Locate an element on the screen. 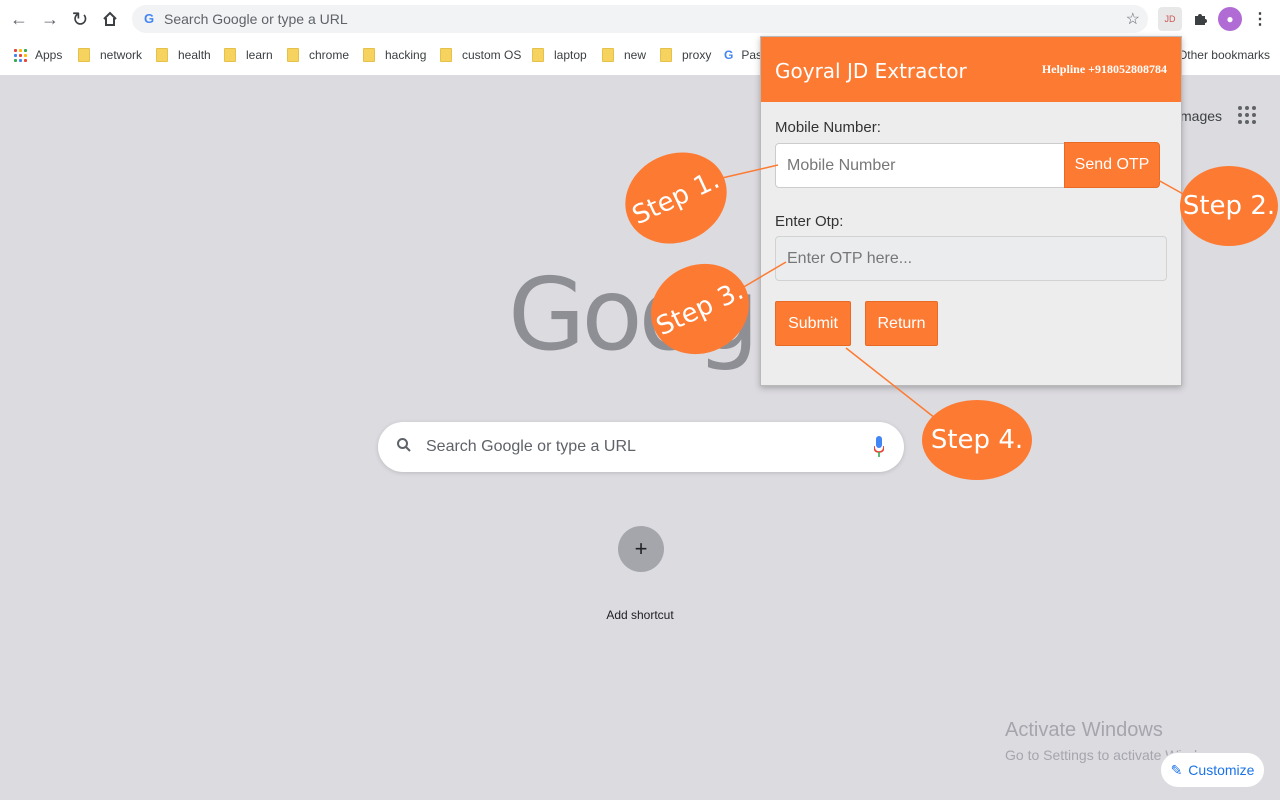 Image resolution: width=1280 pixels, height=800 pixels. profile-avatar-icon: ● is located at coordinates (1230, 19).